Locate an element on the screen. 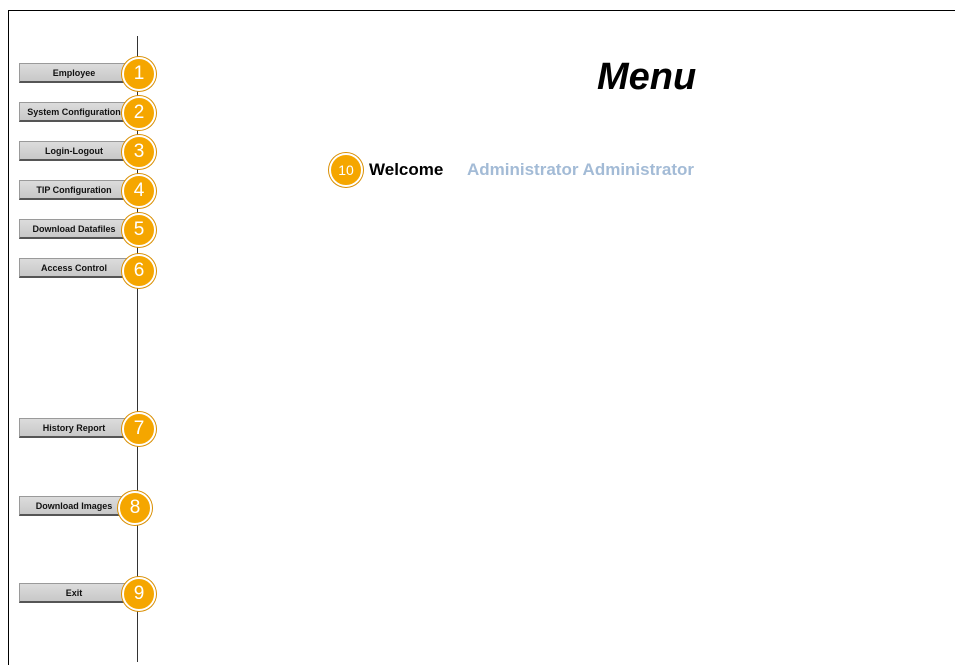 The width and height of the screenshot is (955, 665). step-badge-10: 10 is located at coordinates (346, 170).